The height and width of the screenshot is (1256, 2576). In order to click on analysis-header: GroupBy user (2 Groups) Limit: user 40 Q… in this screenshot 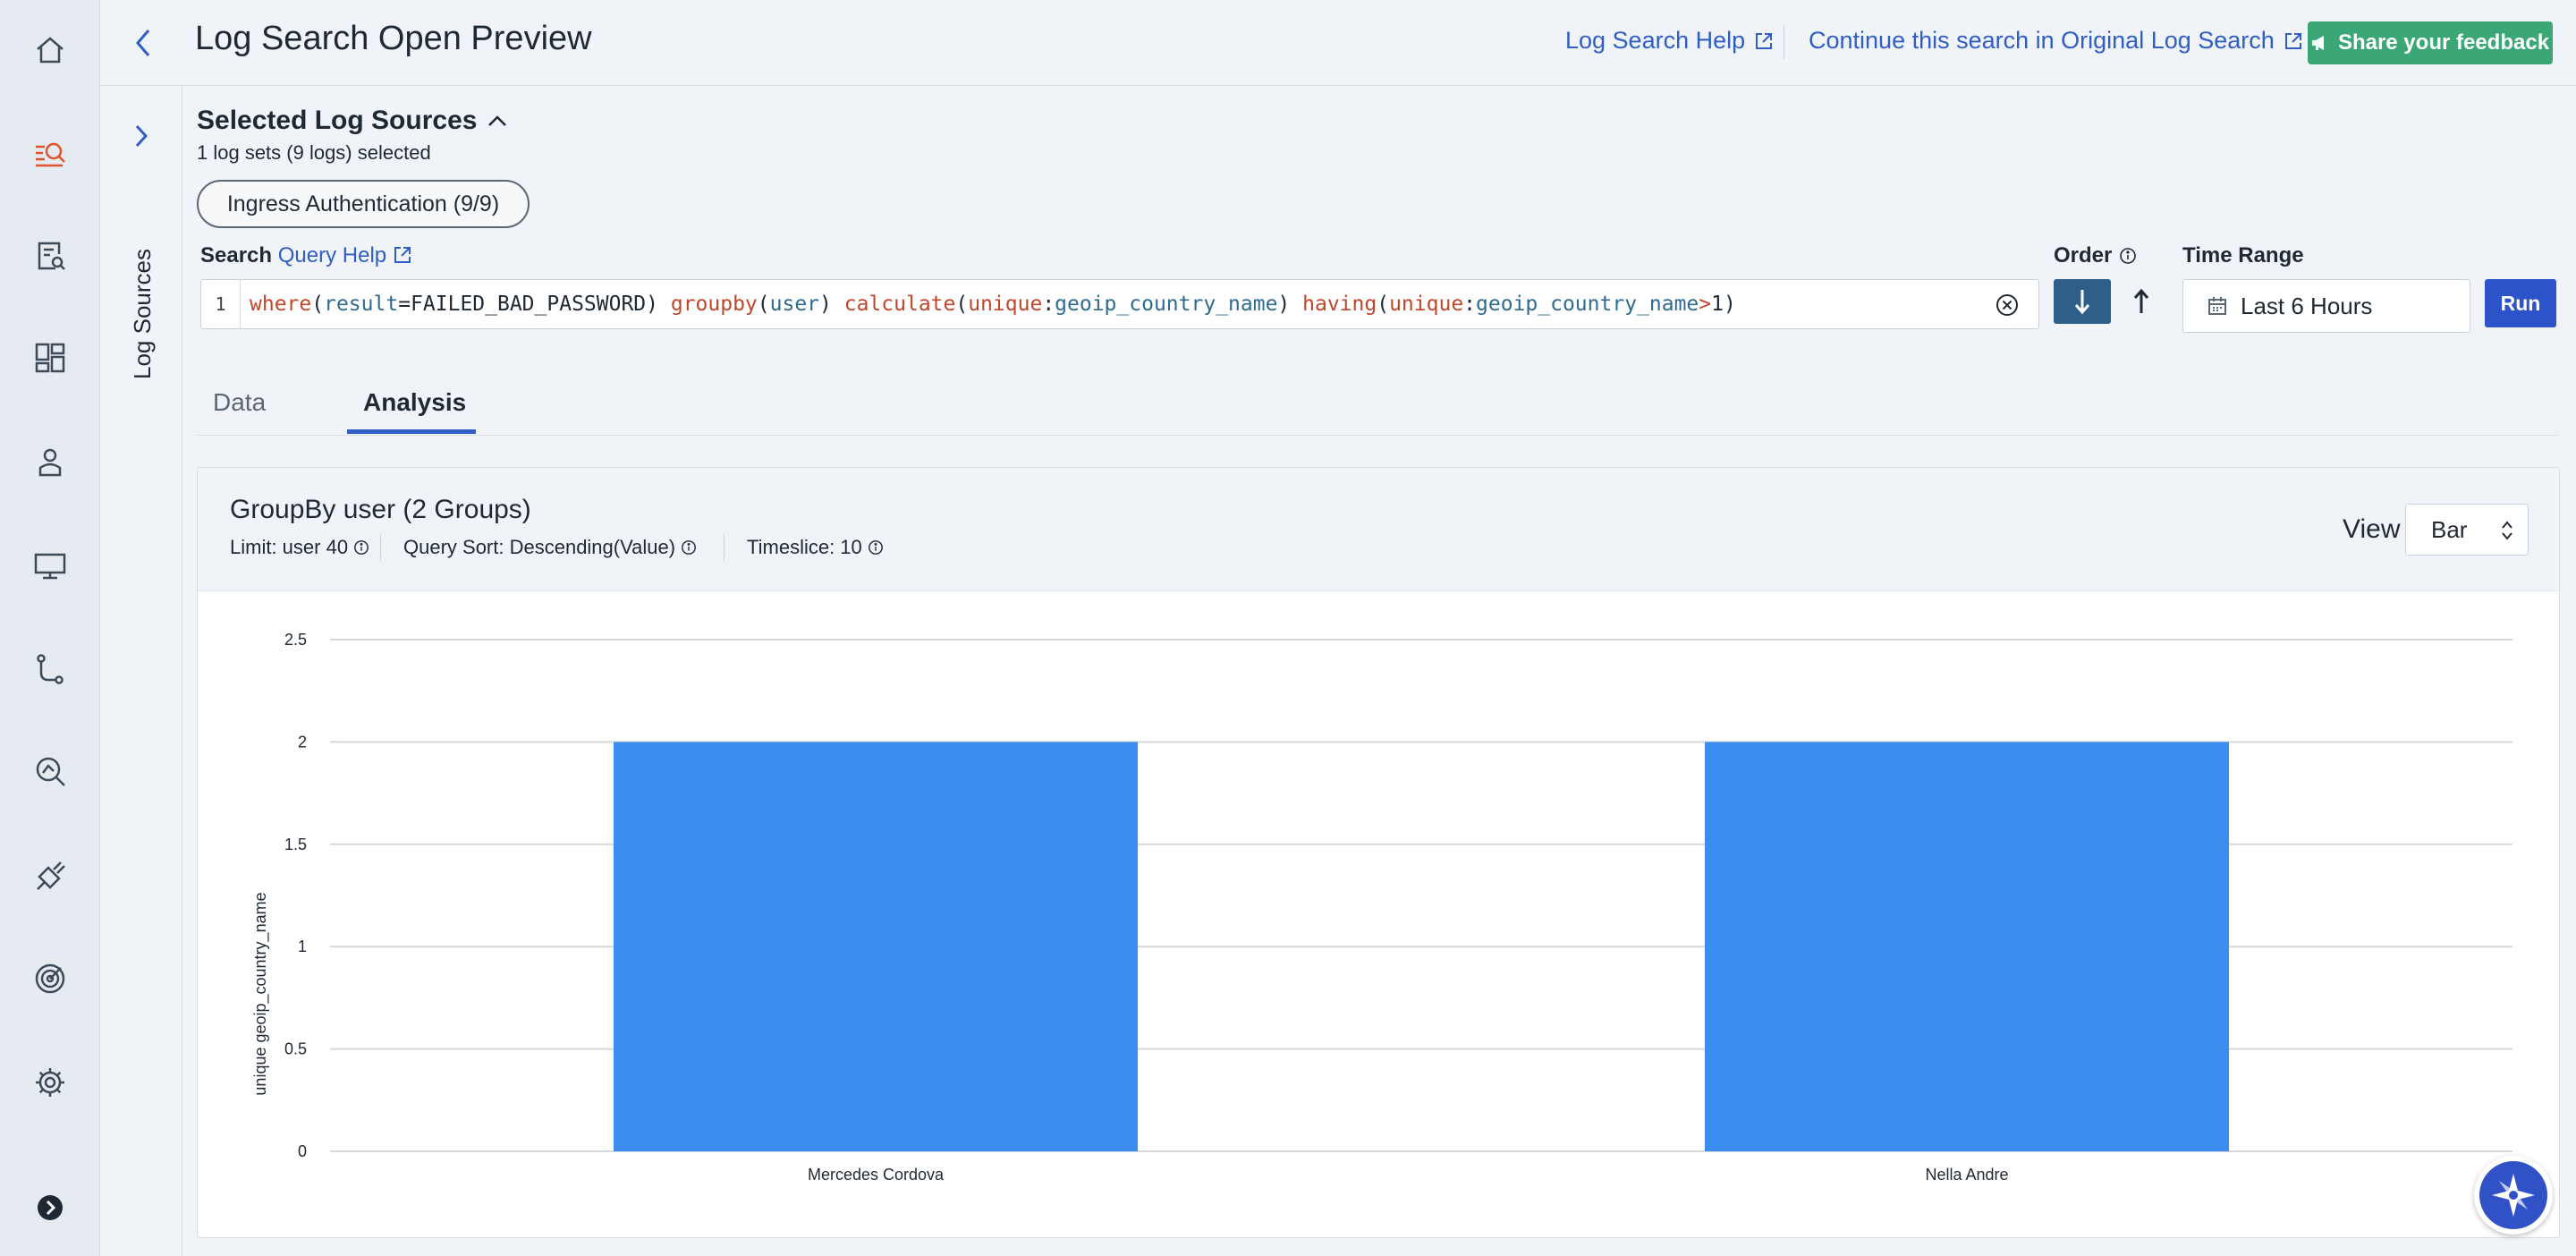, I will do `click(1378, 529)`.